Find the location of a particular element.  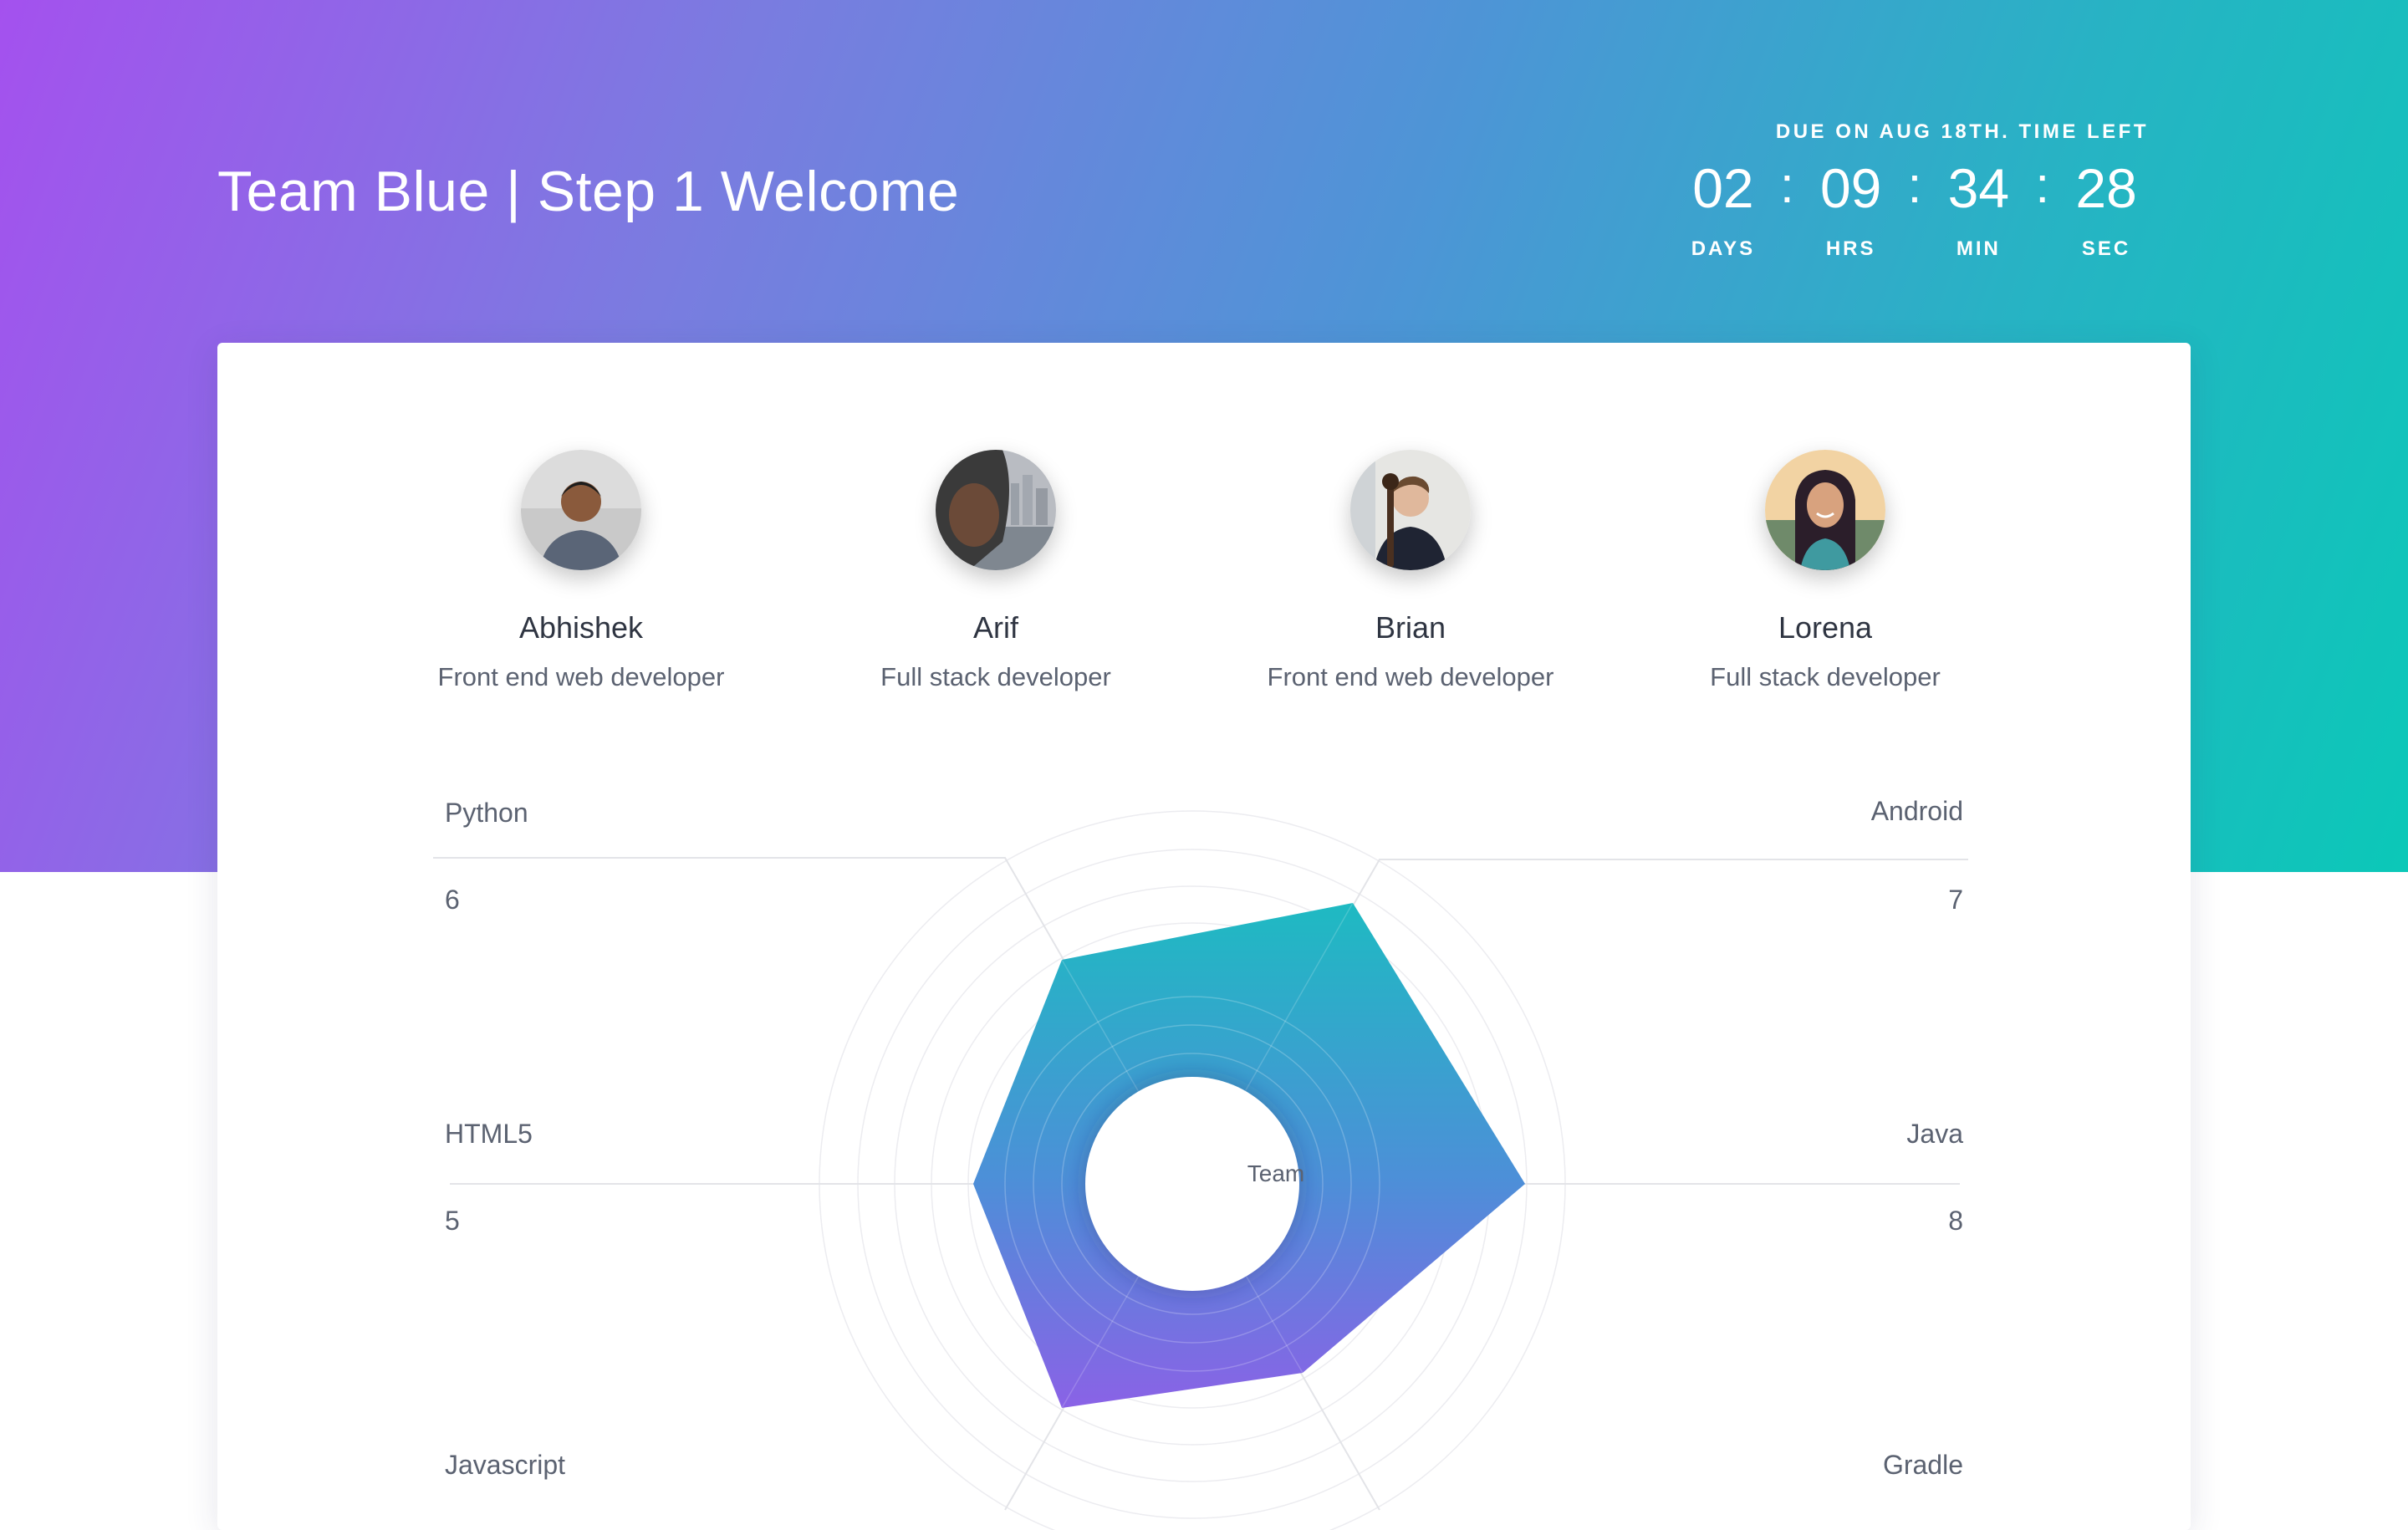

skill-score-html5: 5 is located at coordinates (453, 1221).